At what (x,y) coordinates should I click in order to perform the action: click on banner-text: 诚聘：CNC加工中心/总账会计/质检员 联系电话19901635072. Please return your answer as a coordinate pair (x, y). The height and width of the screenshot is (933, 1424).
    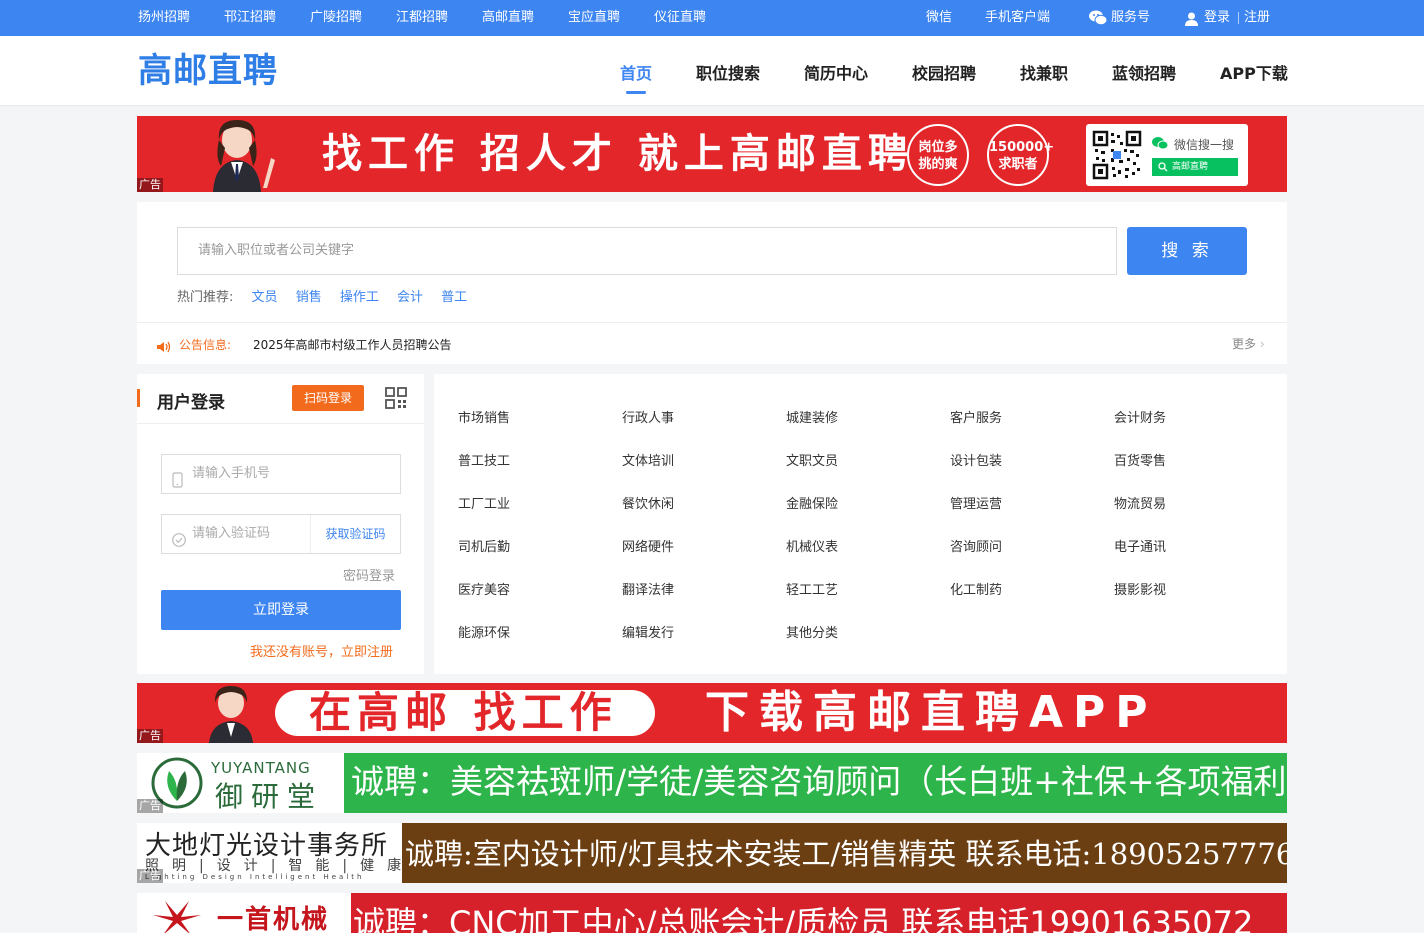
    Looking at the image, I should click on (803, 918).